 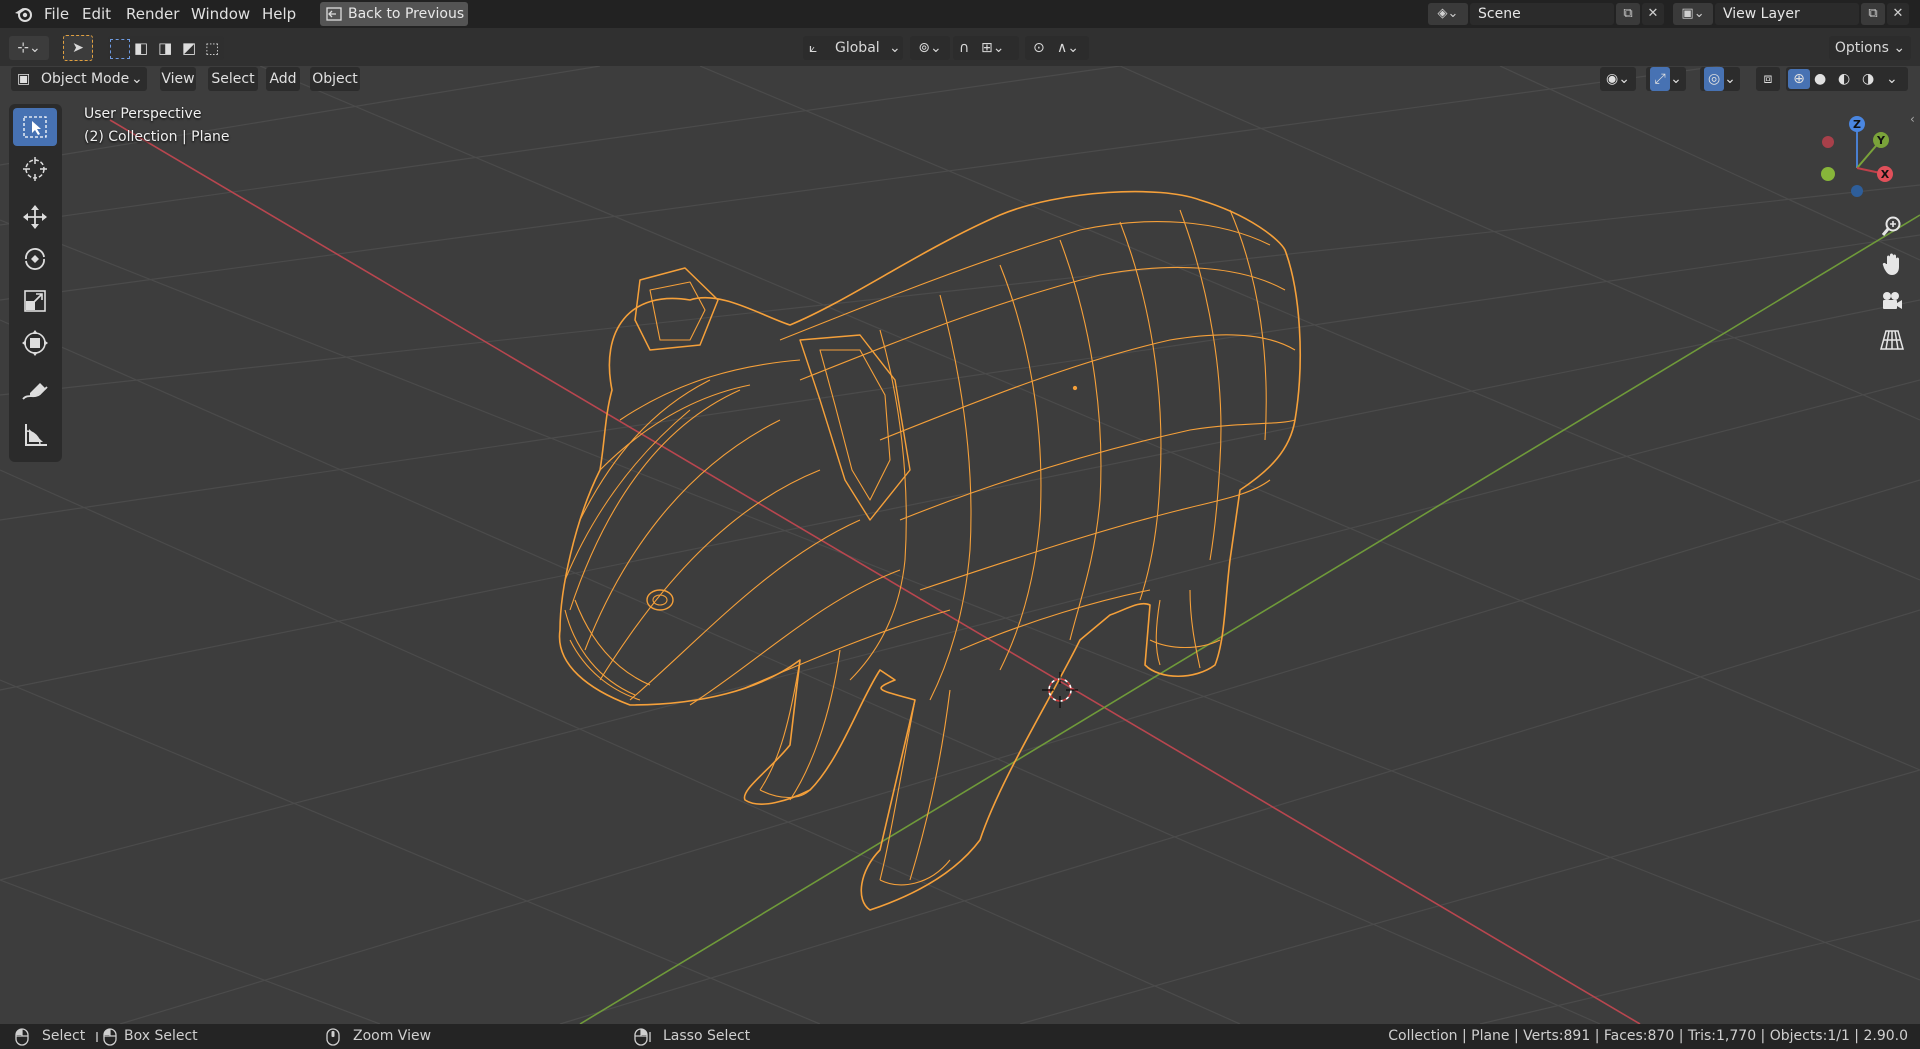 I want to click on close-icon: ✕, so click(x=1898, y=13).